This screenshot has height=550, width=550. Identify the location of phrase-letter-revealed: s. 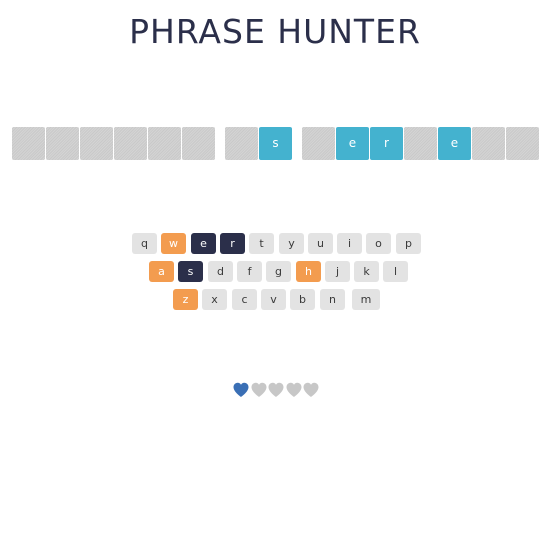
(275, 143).